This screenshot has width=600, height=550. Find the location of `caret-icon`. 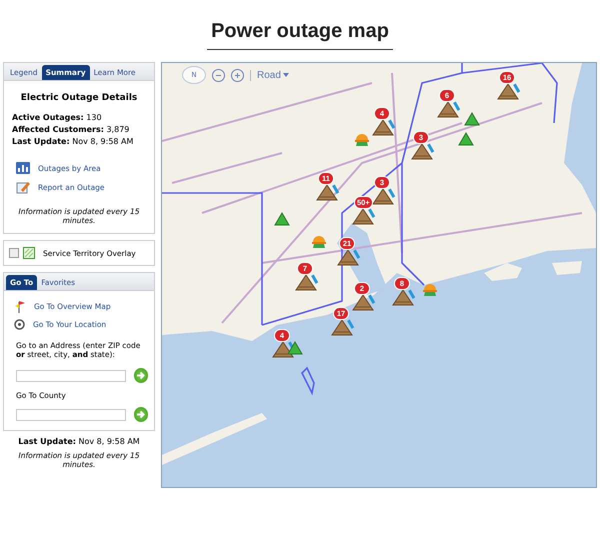

caret-icon is located at coordinates (285, 75).